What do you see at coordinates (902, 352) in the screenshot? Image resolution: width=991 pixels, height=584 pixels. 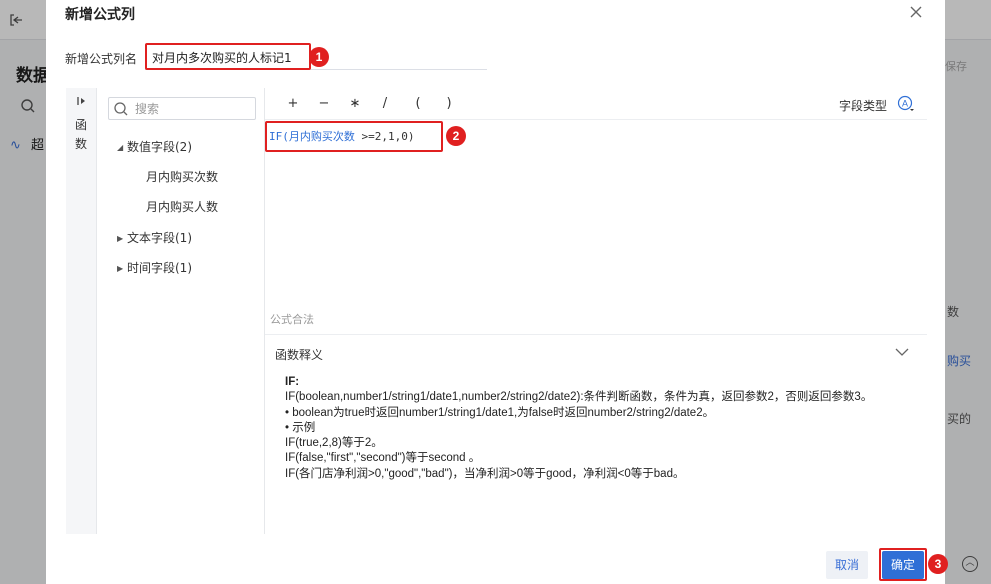 I see `chevron-down-icon` at bounding box center [902, 352].